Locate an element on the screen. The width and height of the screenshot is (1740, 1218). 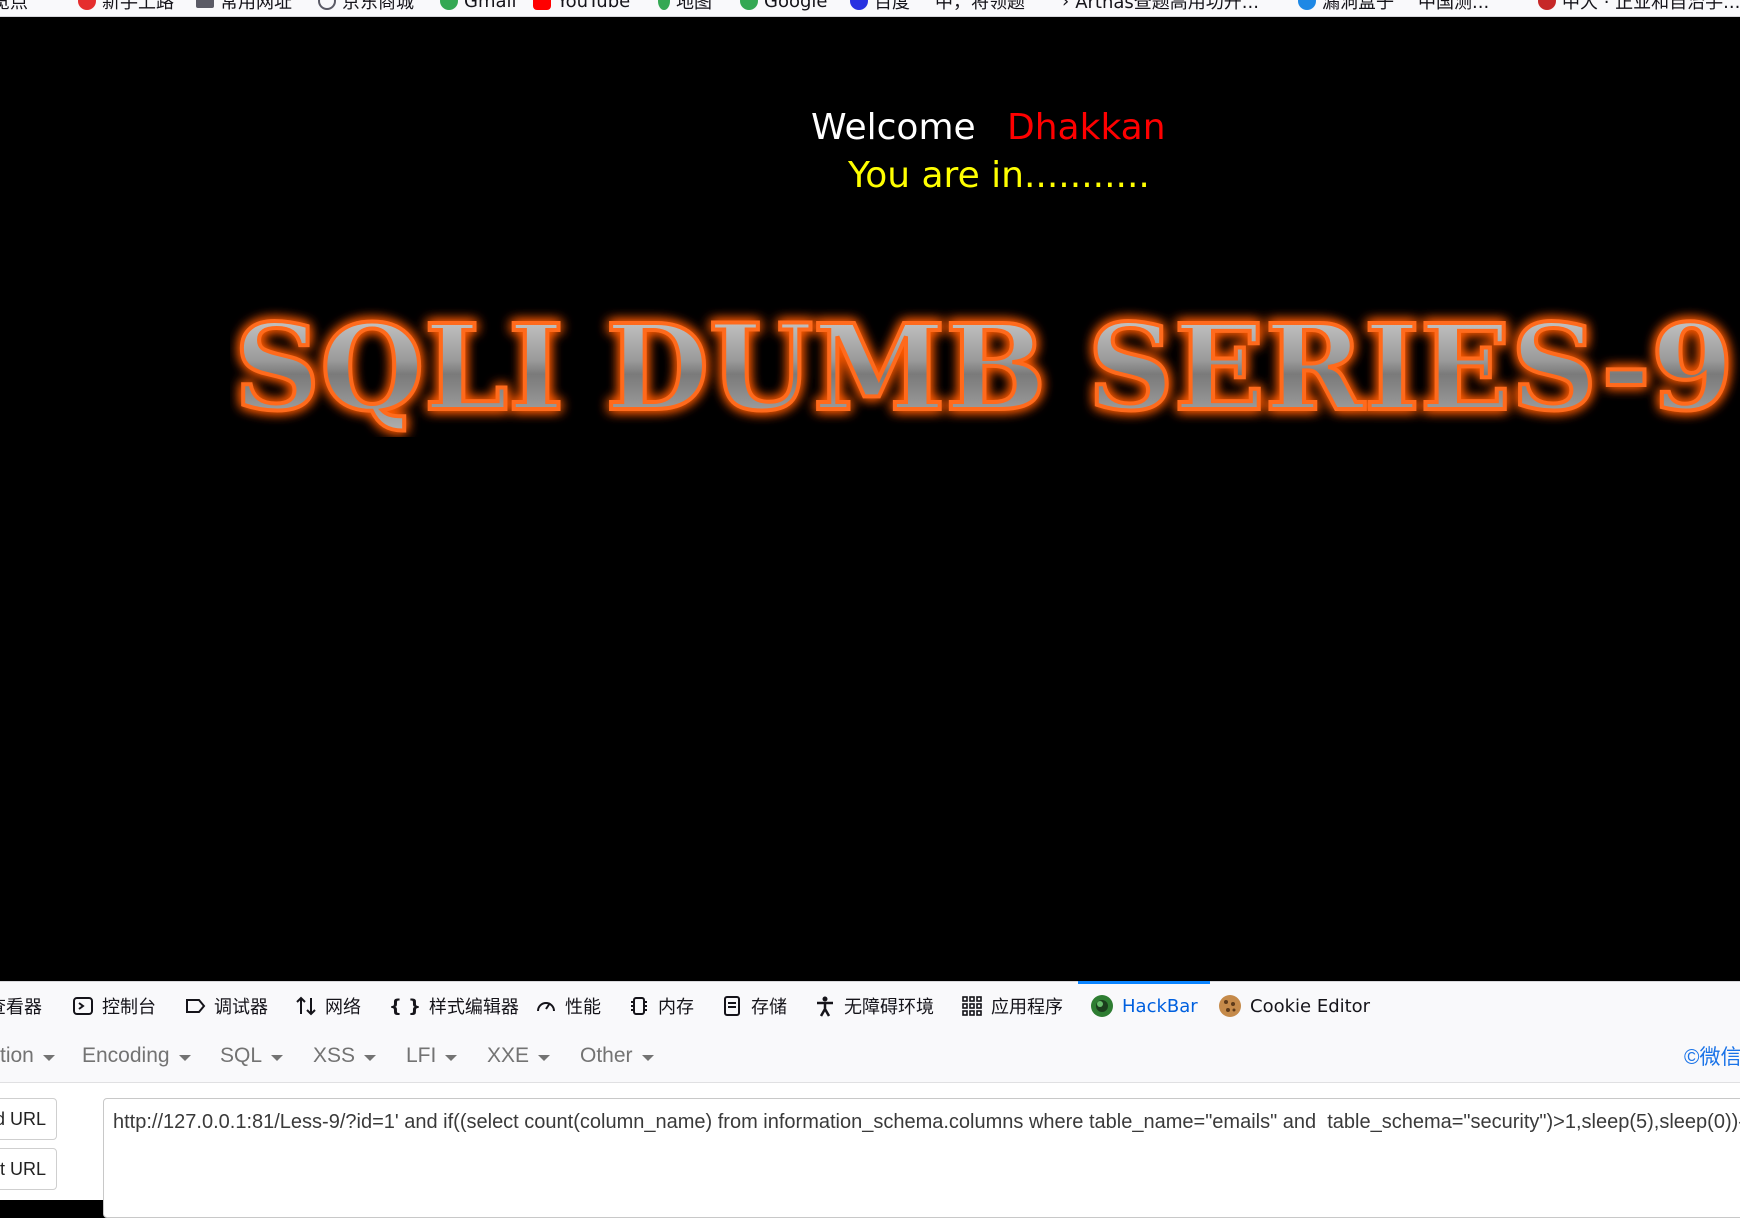
performance-icon is located at coordinates (546, 1007).